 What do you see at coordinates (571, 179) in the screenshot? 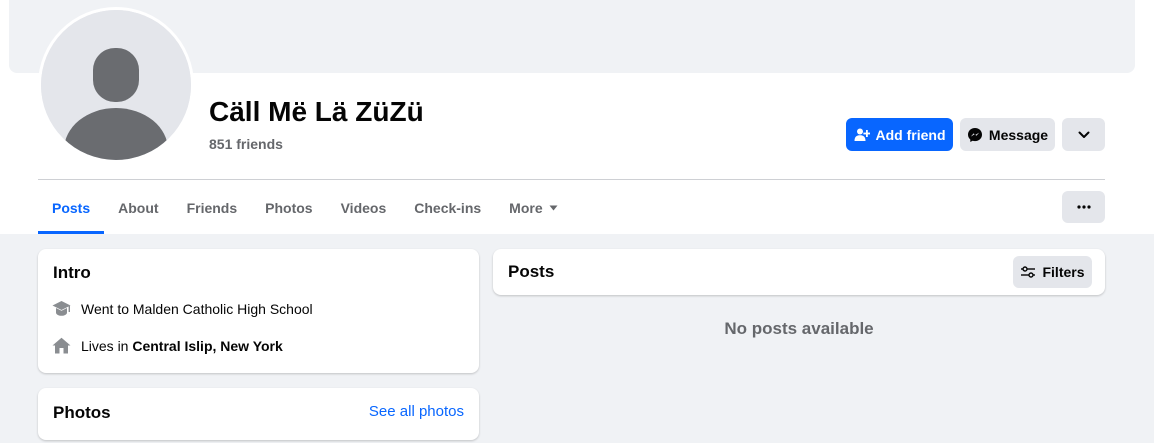
I see `header-divider` at bounding box center [571, 179].